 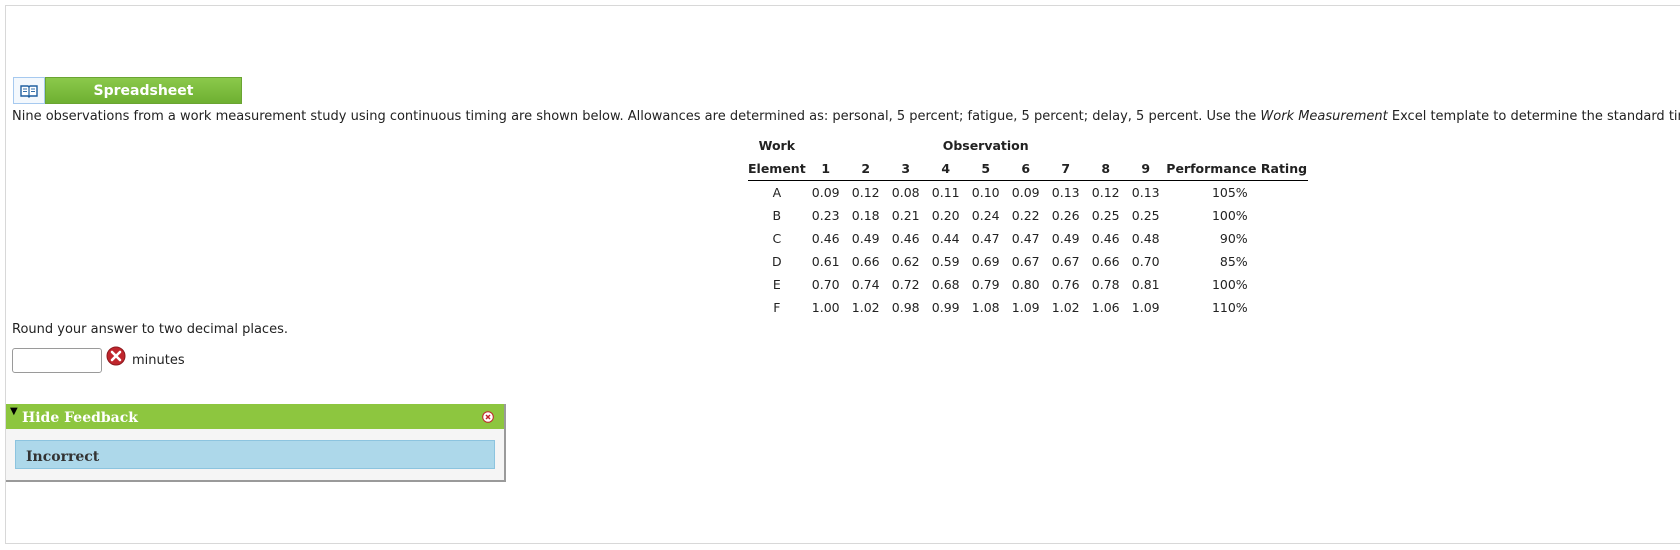 I want to click on observation-cell: 0.78, so click(x=1105, y=284).